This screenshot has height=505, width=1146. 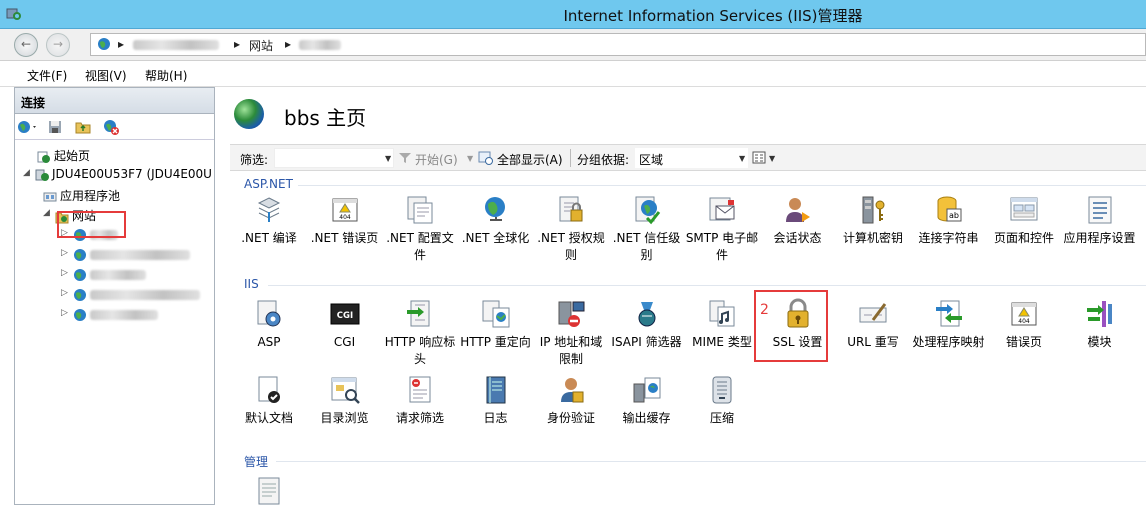 What do you see at coordinates (530, 159) in the screenshot?
I see `show-all-button: 全部显示(A)` at bounding box center [530, 159].